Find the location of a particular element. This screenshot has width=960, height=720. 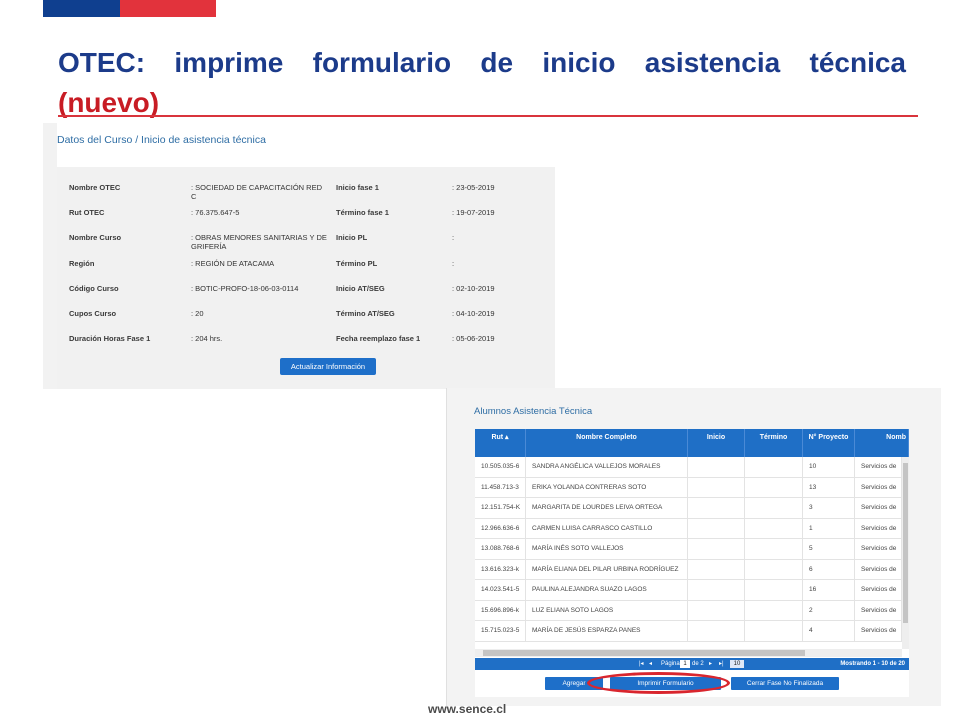

table-cell-proyecto: 3 is located at coordinates (829, 508).